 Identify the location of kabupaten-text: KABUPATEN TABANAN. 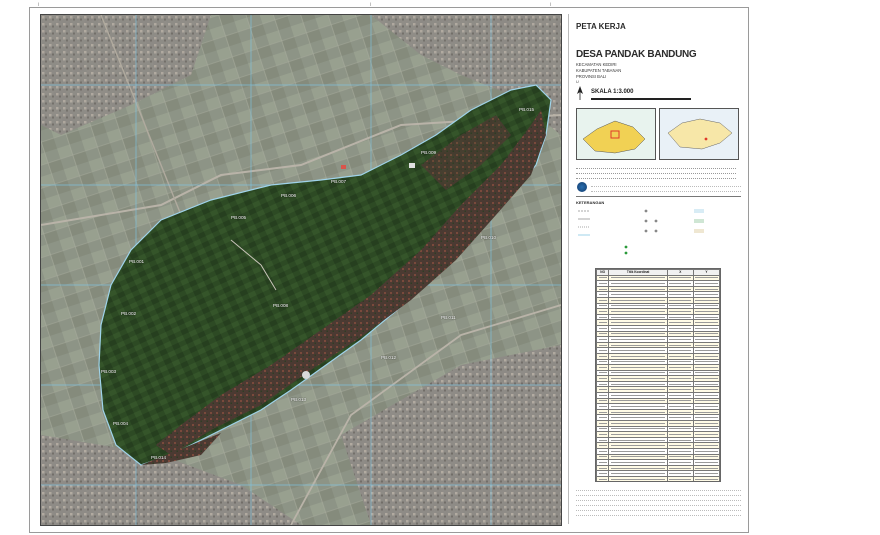
(599, 70).